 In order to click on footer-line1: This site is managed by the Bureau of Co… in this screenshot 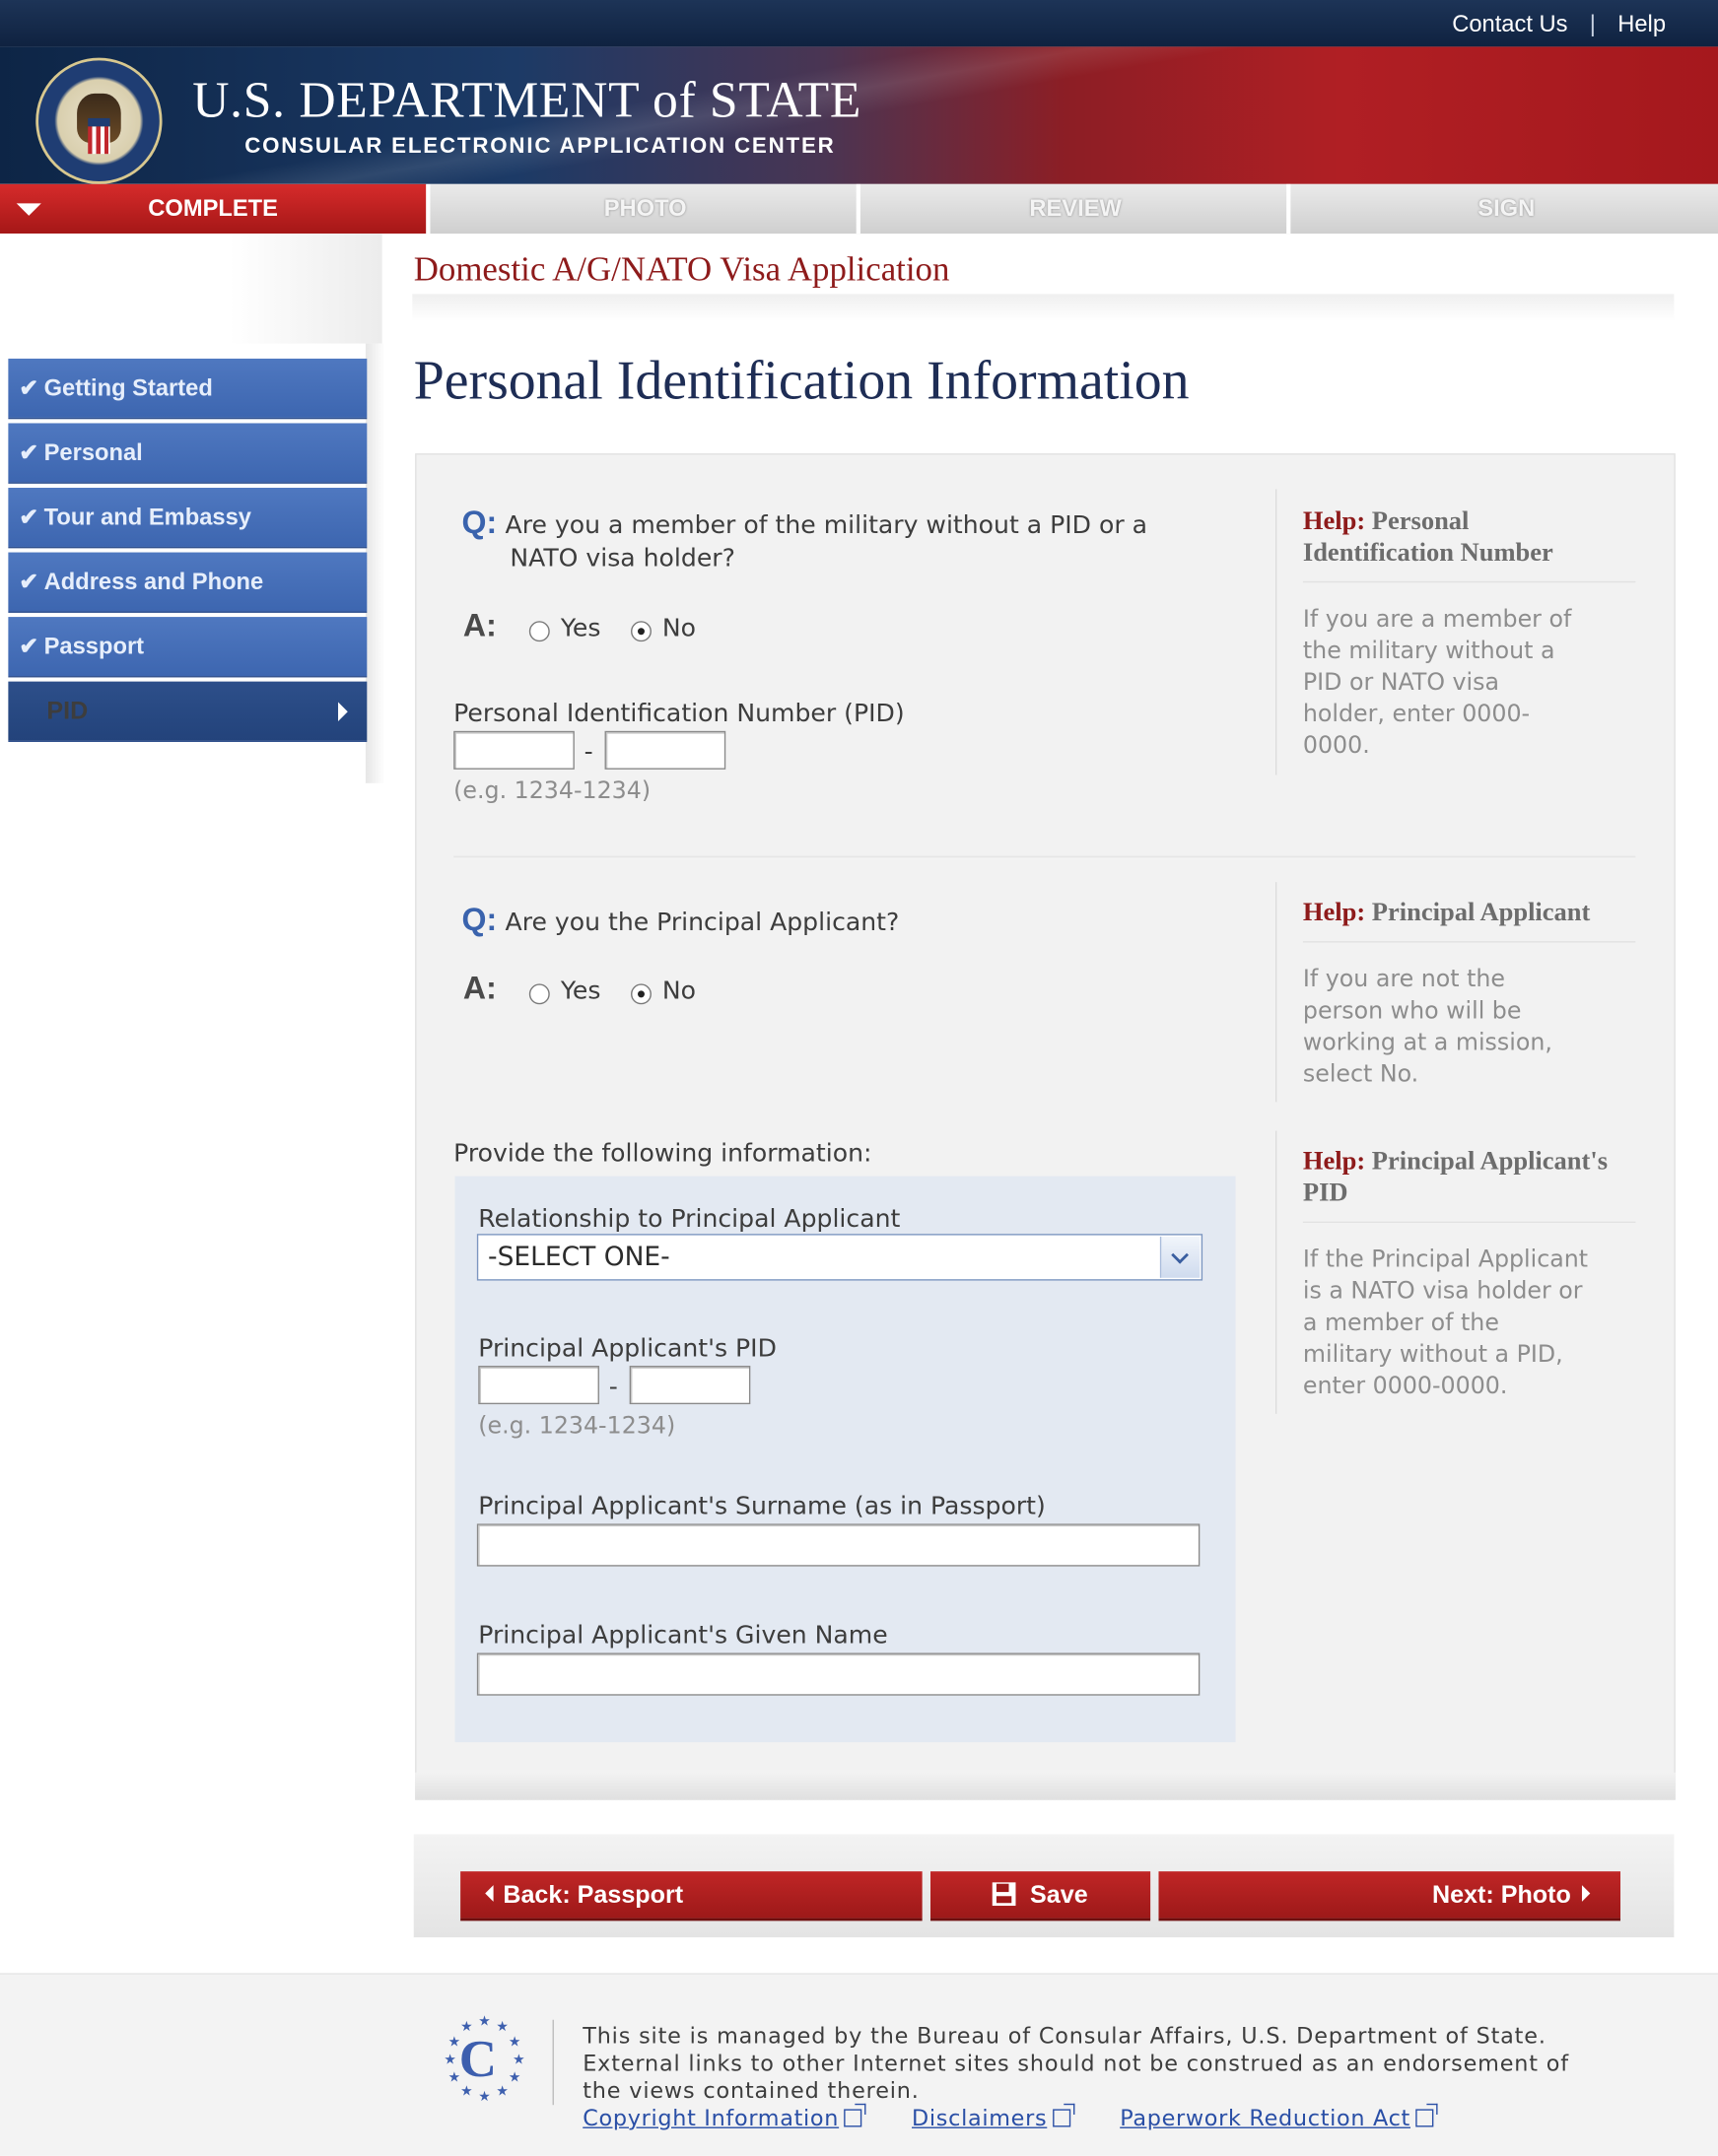, I will do `click(1064, 2036)`.